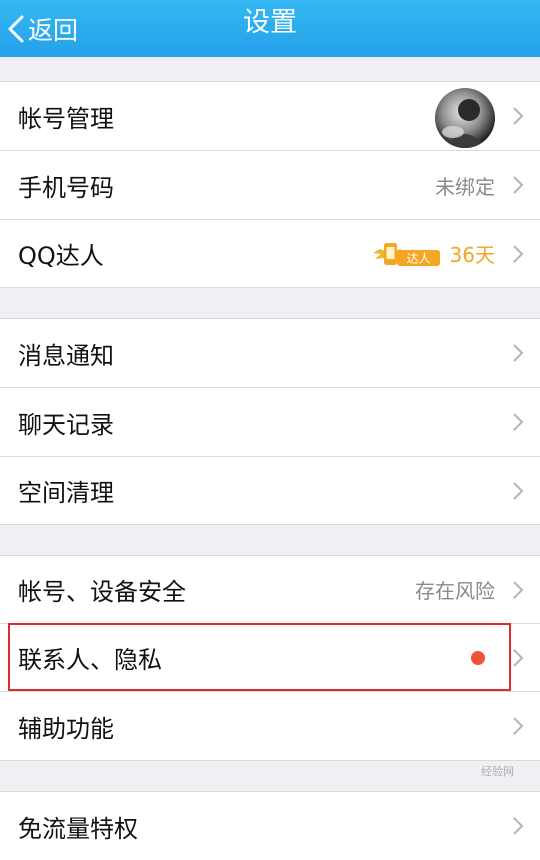  Describe the element at coordinates (270, 253) in the screenshot. I see `settings-item-qq-expert: QQ达人 达人 36天` at that location.